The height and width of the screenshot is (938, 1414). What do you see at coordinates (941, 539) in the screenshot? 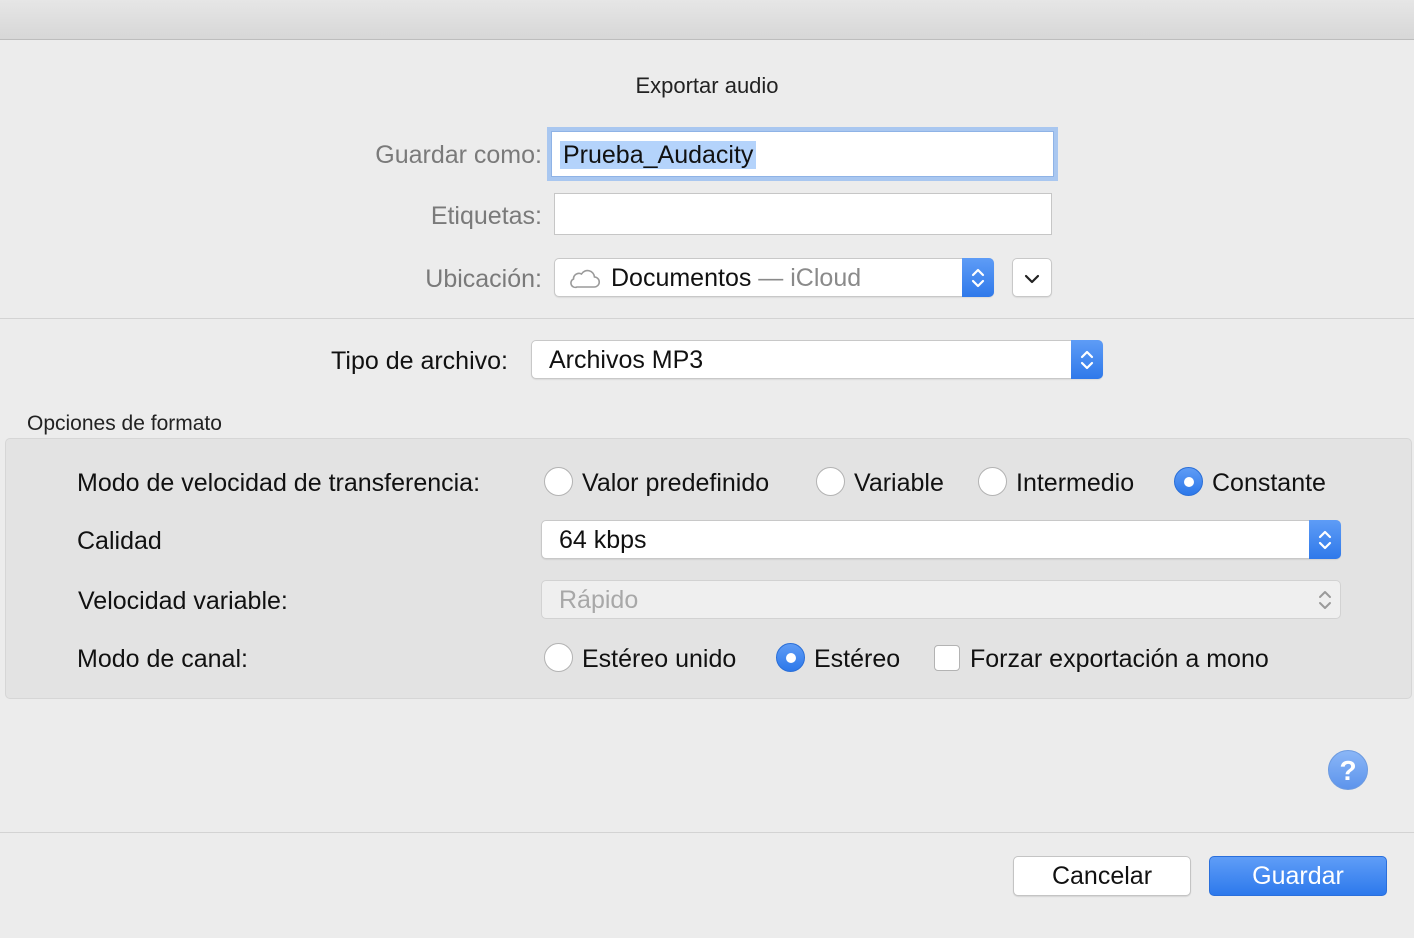
I see `quality-popup: 64 kbps` at bounding box center [941, 539].